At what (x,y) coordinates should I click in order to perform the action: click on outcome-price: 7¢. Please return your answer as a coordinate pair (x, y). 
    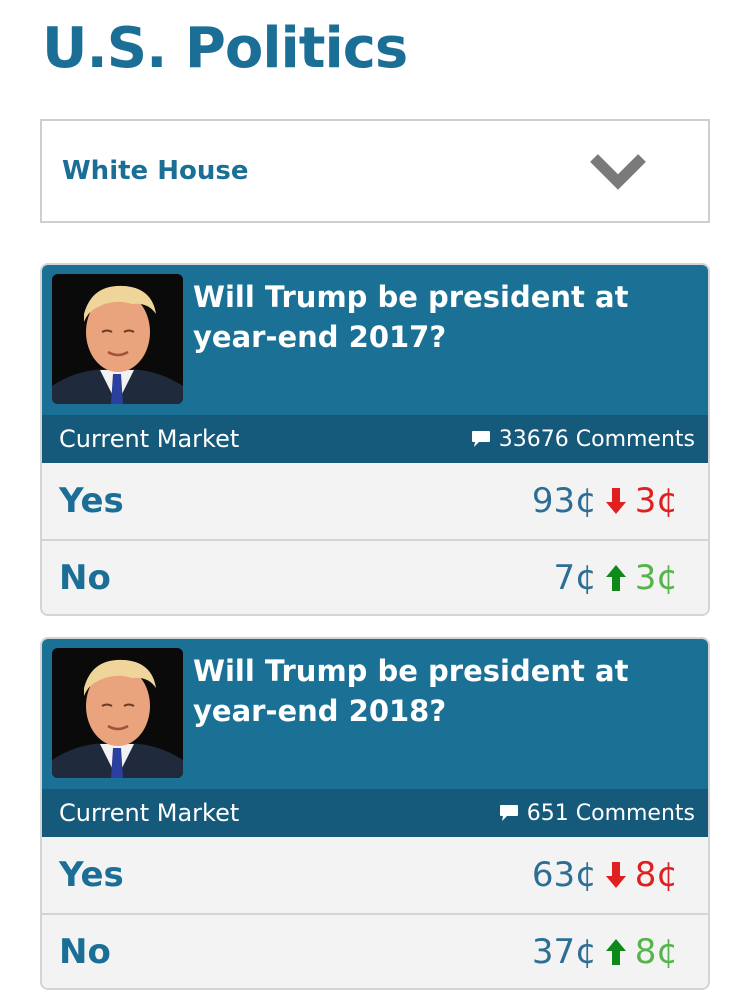
    Looking at the image, I should click on (575, 578).